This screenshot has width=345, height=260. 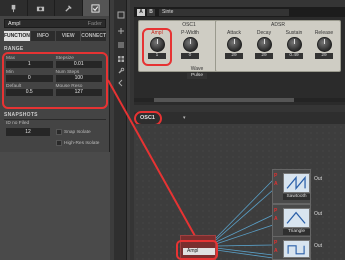 What do you see at coordinates (120, 58) in the screenshot?
I see `grid-icon` at bounding box center [120, 58].